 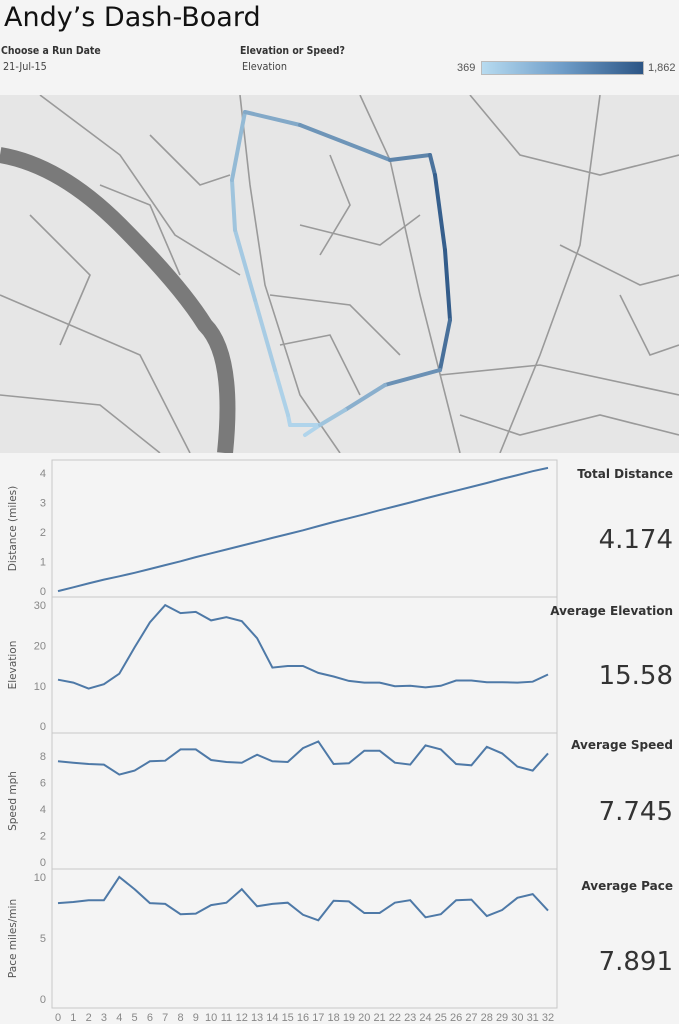 I want to click on x-tick-label: 25, so click(x=441, y=1018).